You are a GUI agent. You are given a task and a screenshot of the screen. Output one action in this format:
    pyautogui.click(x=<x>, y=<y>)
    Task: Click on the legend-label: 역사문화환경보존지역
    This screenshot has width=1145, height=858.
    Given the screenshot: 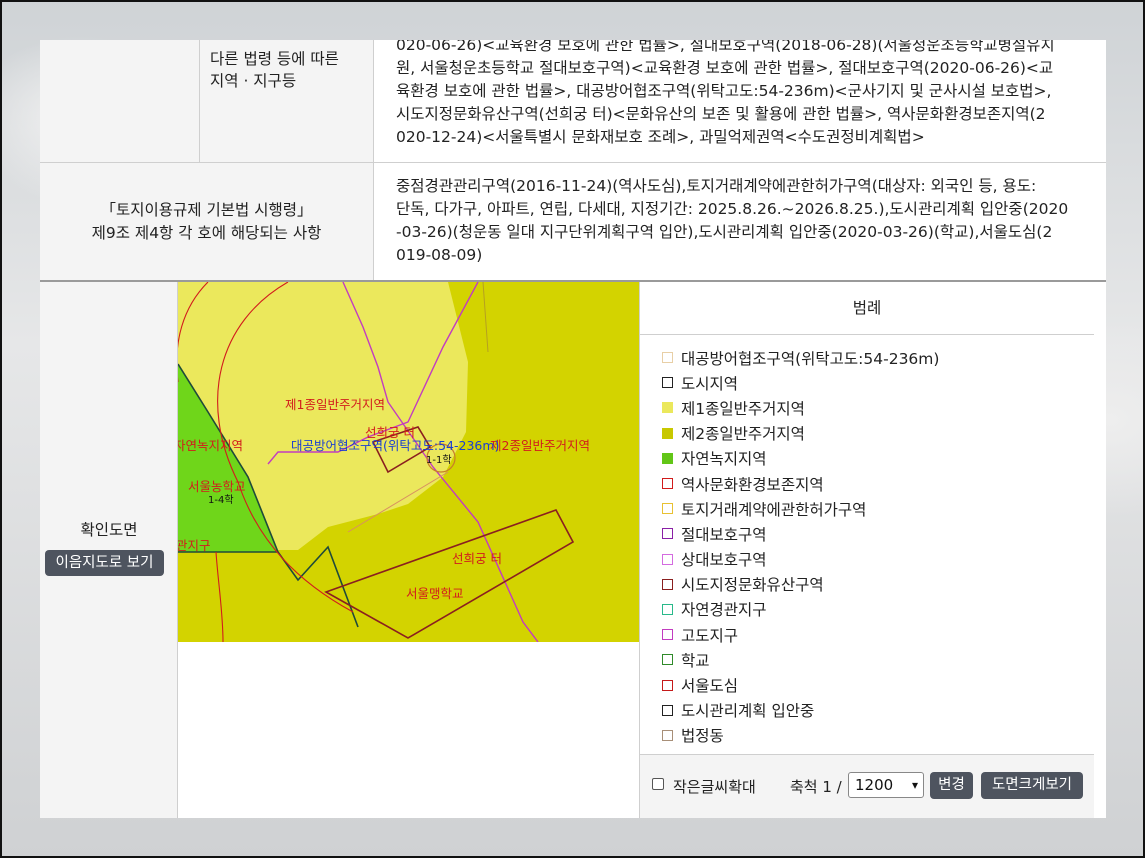 What is the action you would take?
    pyautogui.click(x=752, y=484)
    